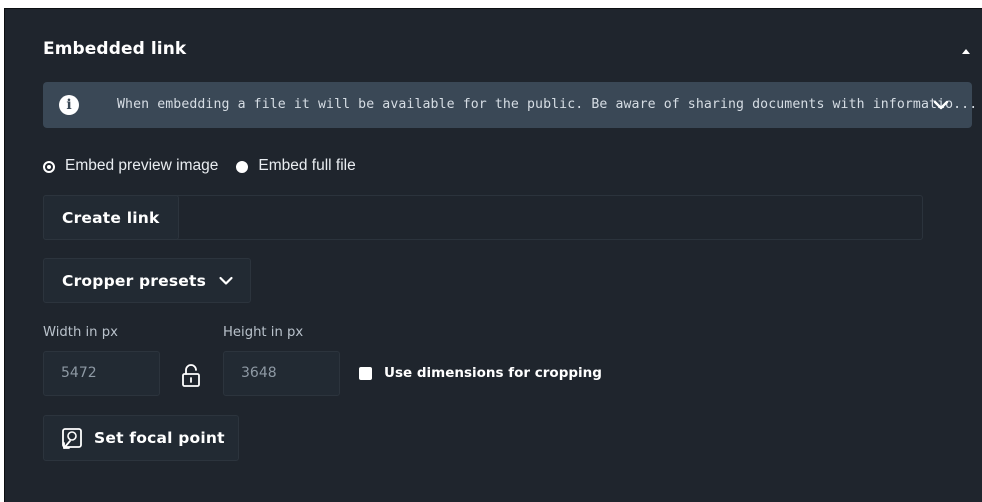 This screenshot has height=502, width=982. What do you see at coordinates (365, 373) in the screenshot?
I see `checkbox-box` at bounding box center [365, 373].